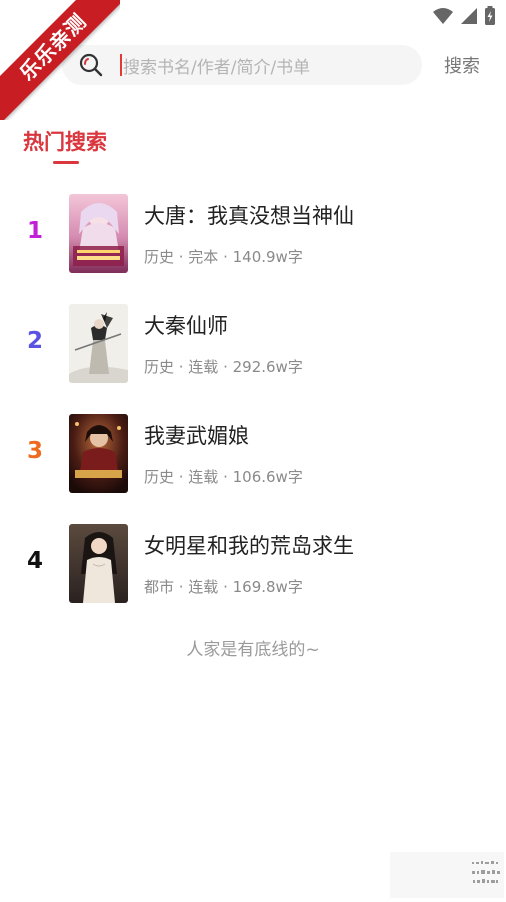 The height and width of the screenshot is (902, 506). Describe the element at coordinates (34, 341) in the screenshot. I see `rank-number: 2` at that location.